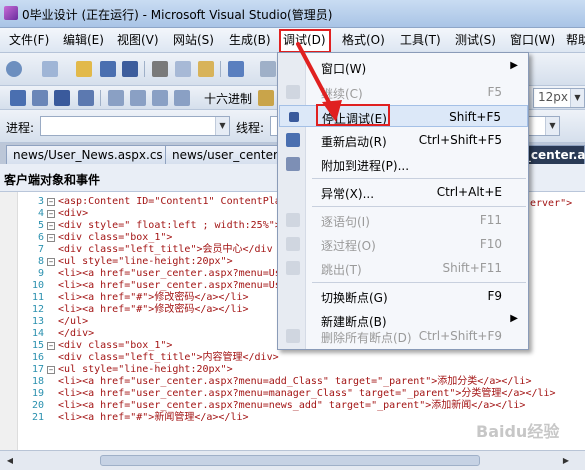 Image resolution: width=585 pixels, height=470 pixels. Describe the element at coordinates (266, 98) in the screenshot. I see `breakpoint-window-icon` at that location.